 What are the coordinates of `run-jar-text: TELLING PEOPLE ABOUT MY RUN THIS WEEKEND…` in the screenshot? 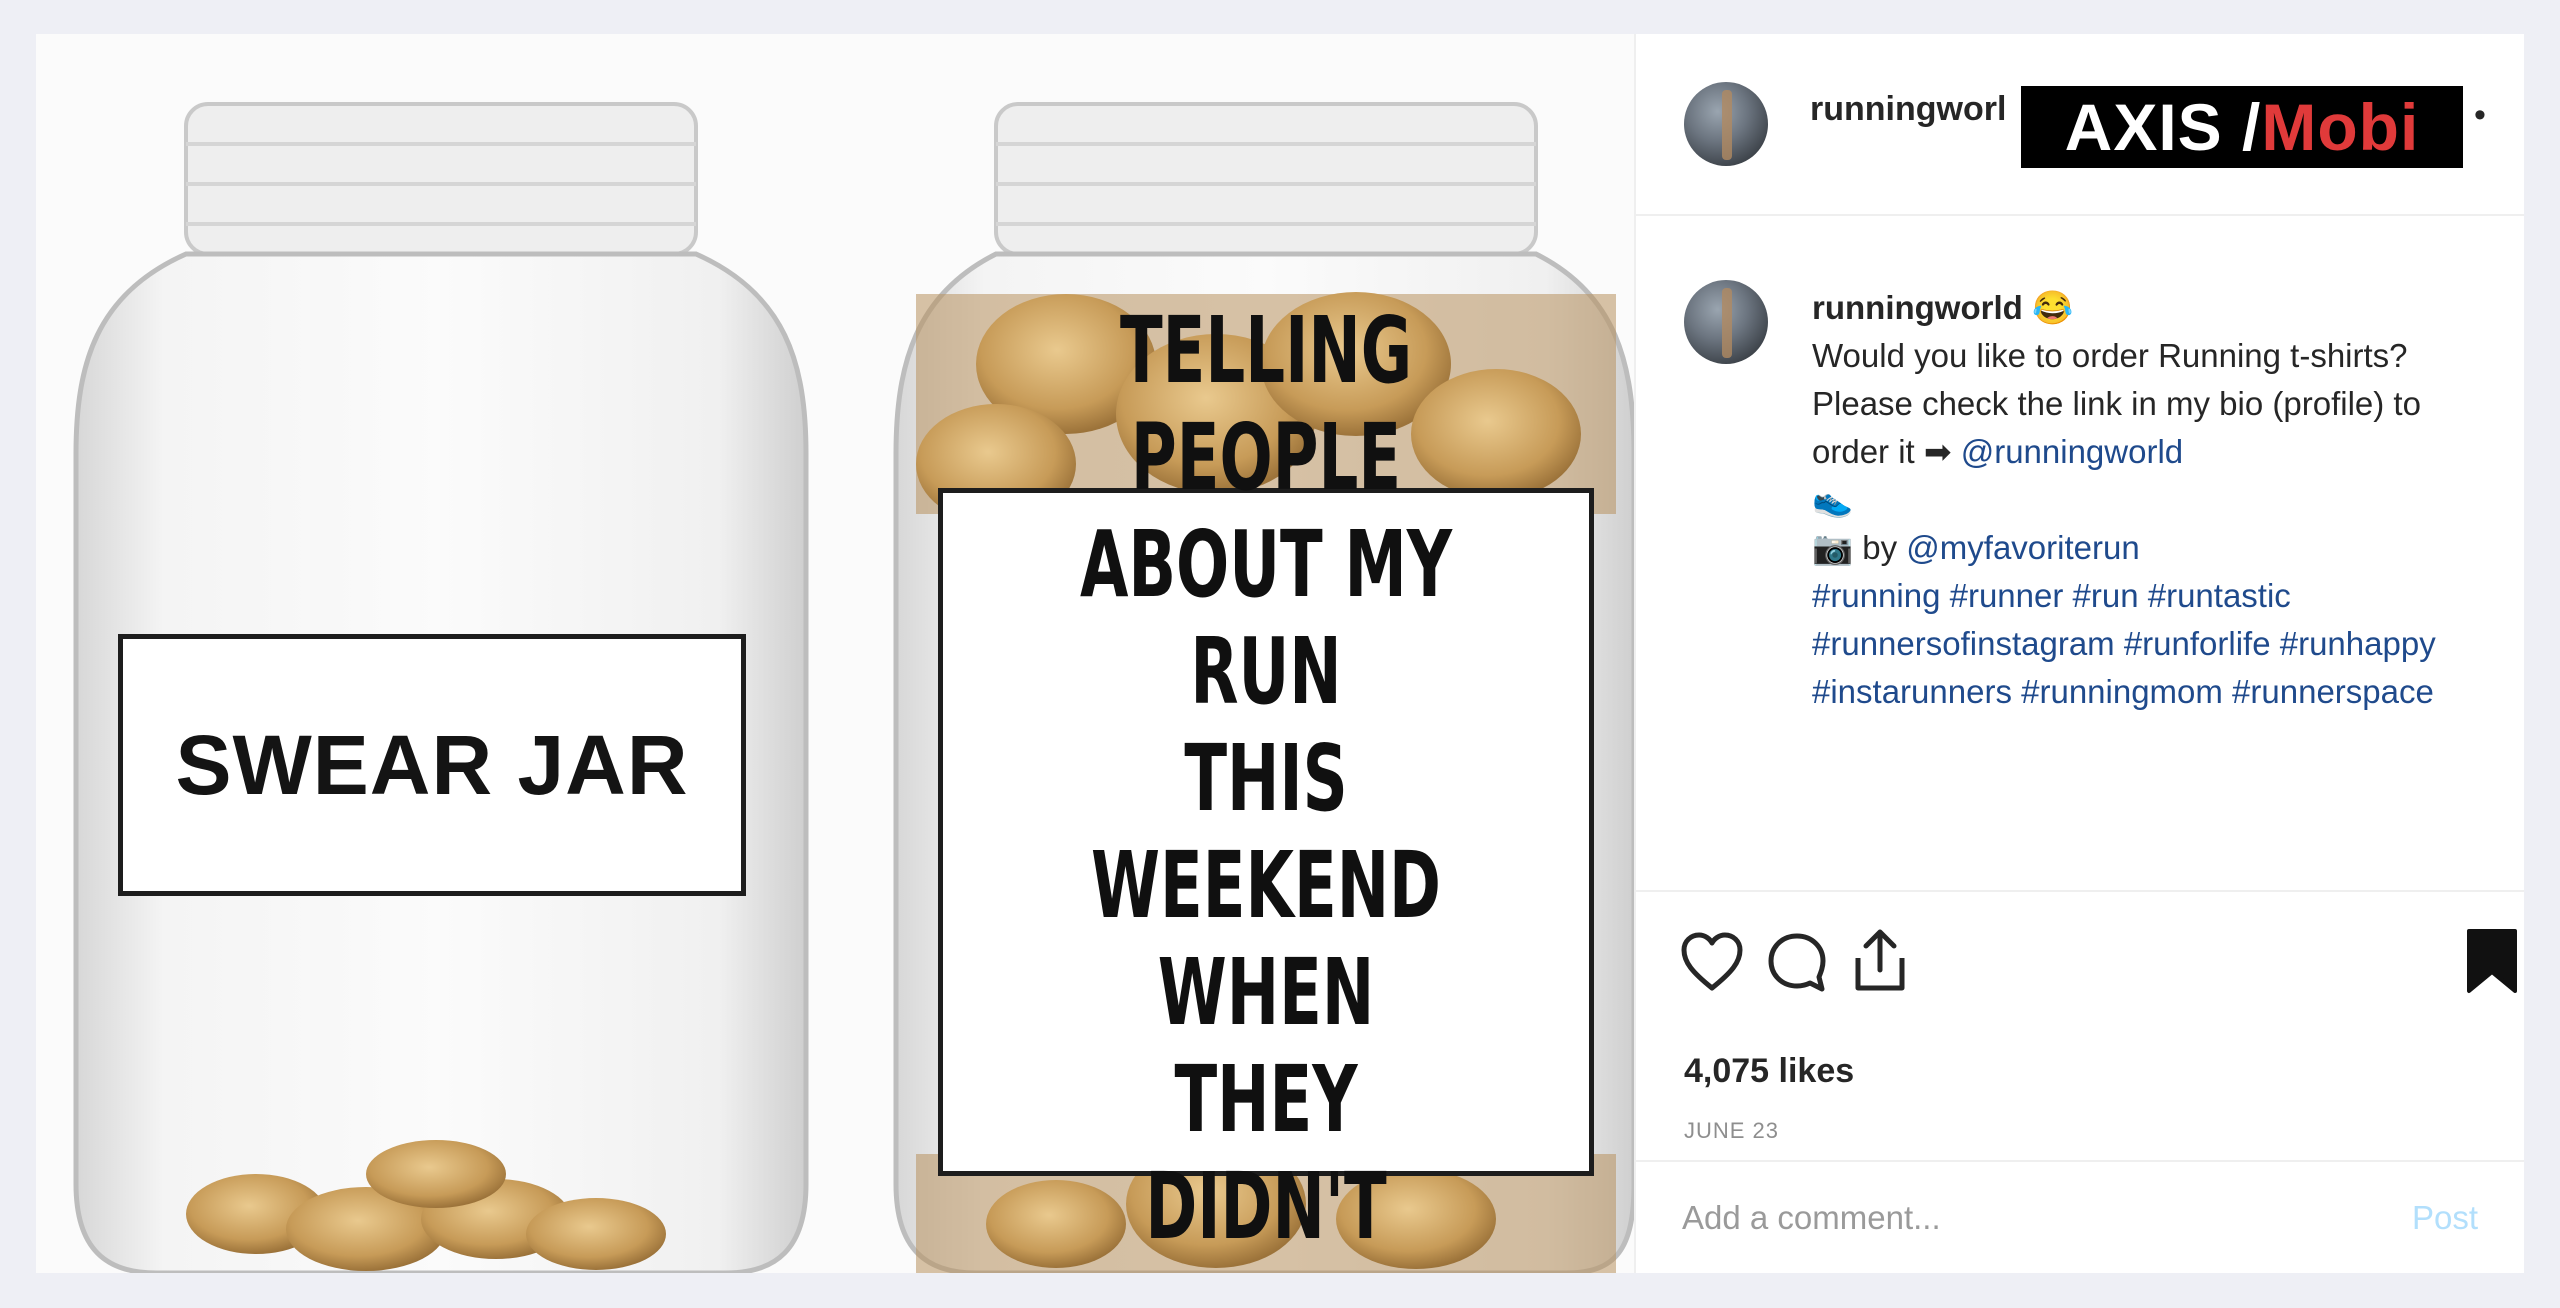 It's located at (1266, 785).